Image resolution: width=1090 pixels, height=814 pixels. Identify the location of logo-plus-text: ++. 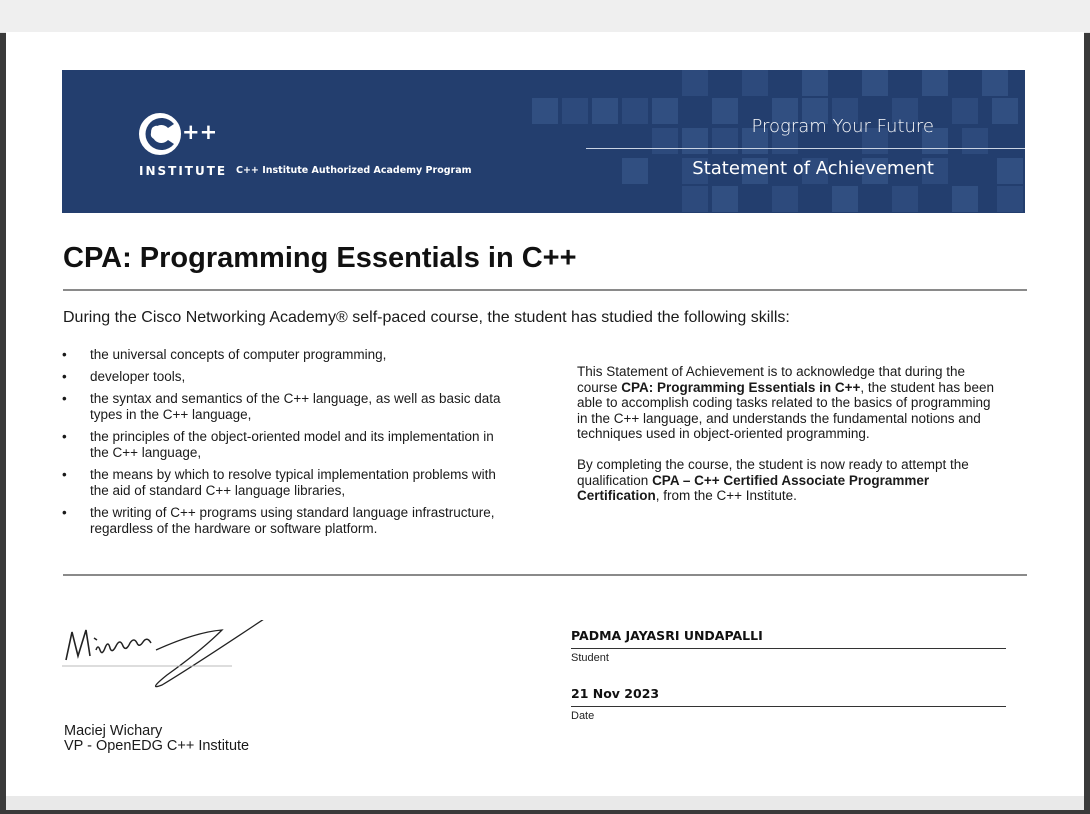
(200, 132).